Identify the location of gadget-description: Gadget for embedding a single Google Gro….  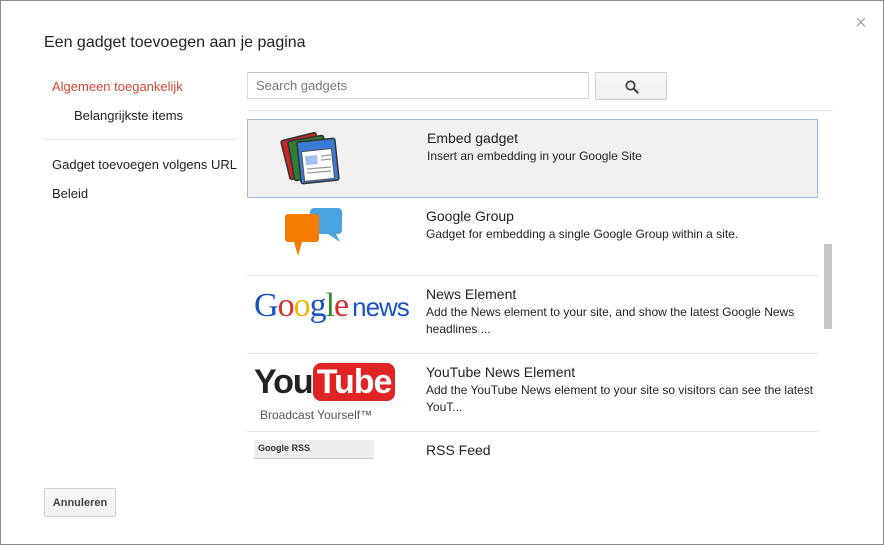
(582, 234).